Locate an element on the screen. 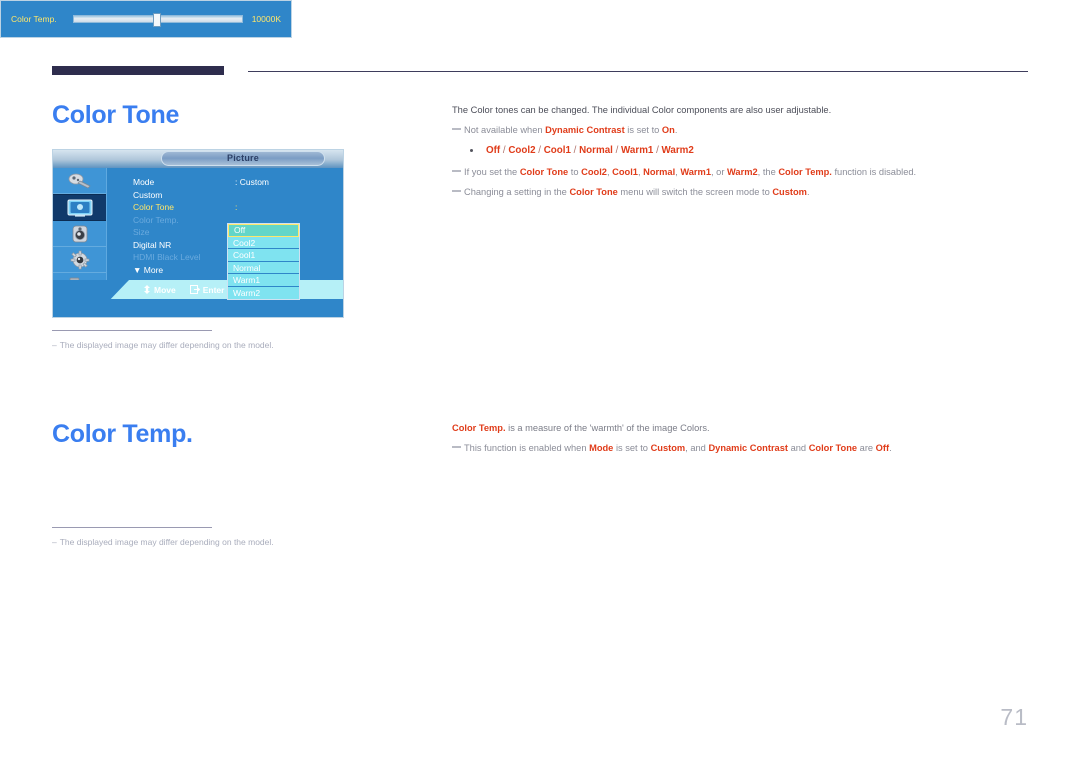 The image size is (1080, 763). help-move: Move is located at coordinates (159, 290).